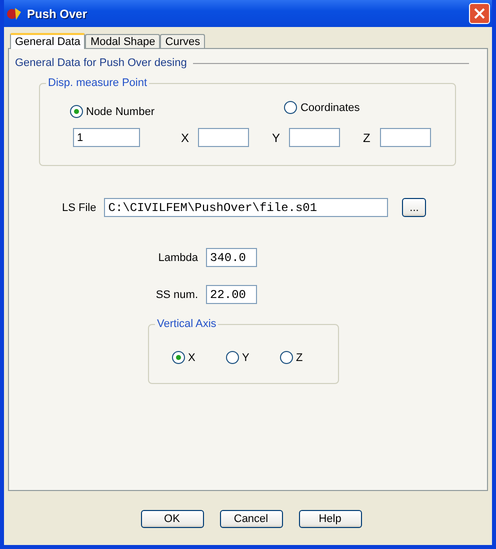  I want to click on radio-button: Z, so click(291, 357).